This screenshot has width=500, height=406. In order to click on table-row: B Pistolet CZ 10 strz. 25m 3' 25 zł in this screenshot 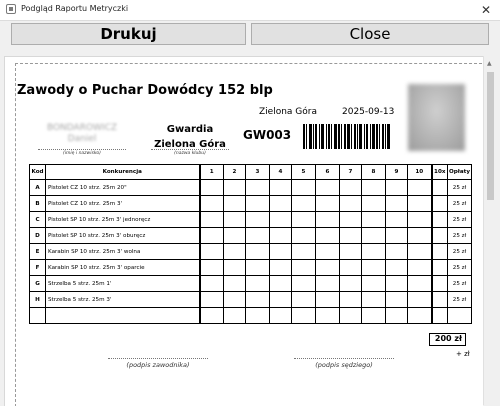, I will do `click(250, 203)`.